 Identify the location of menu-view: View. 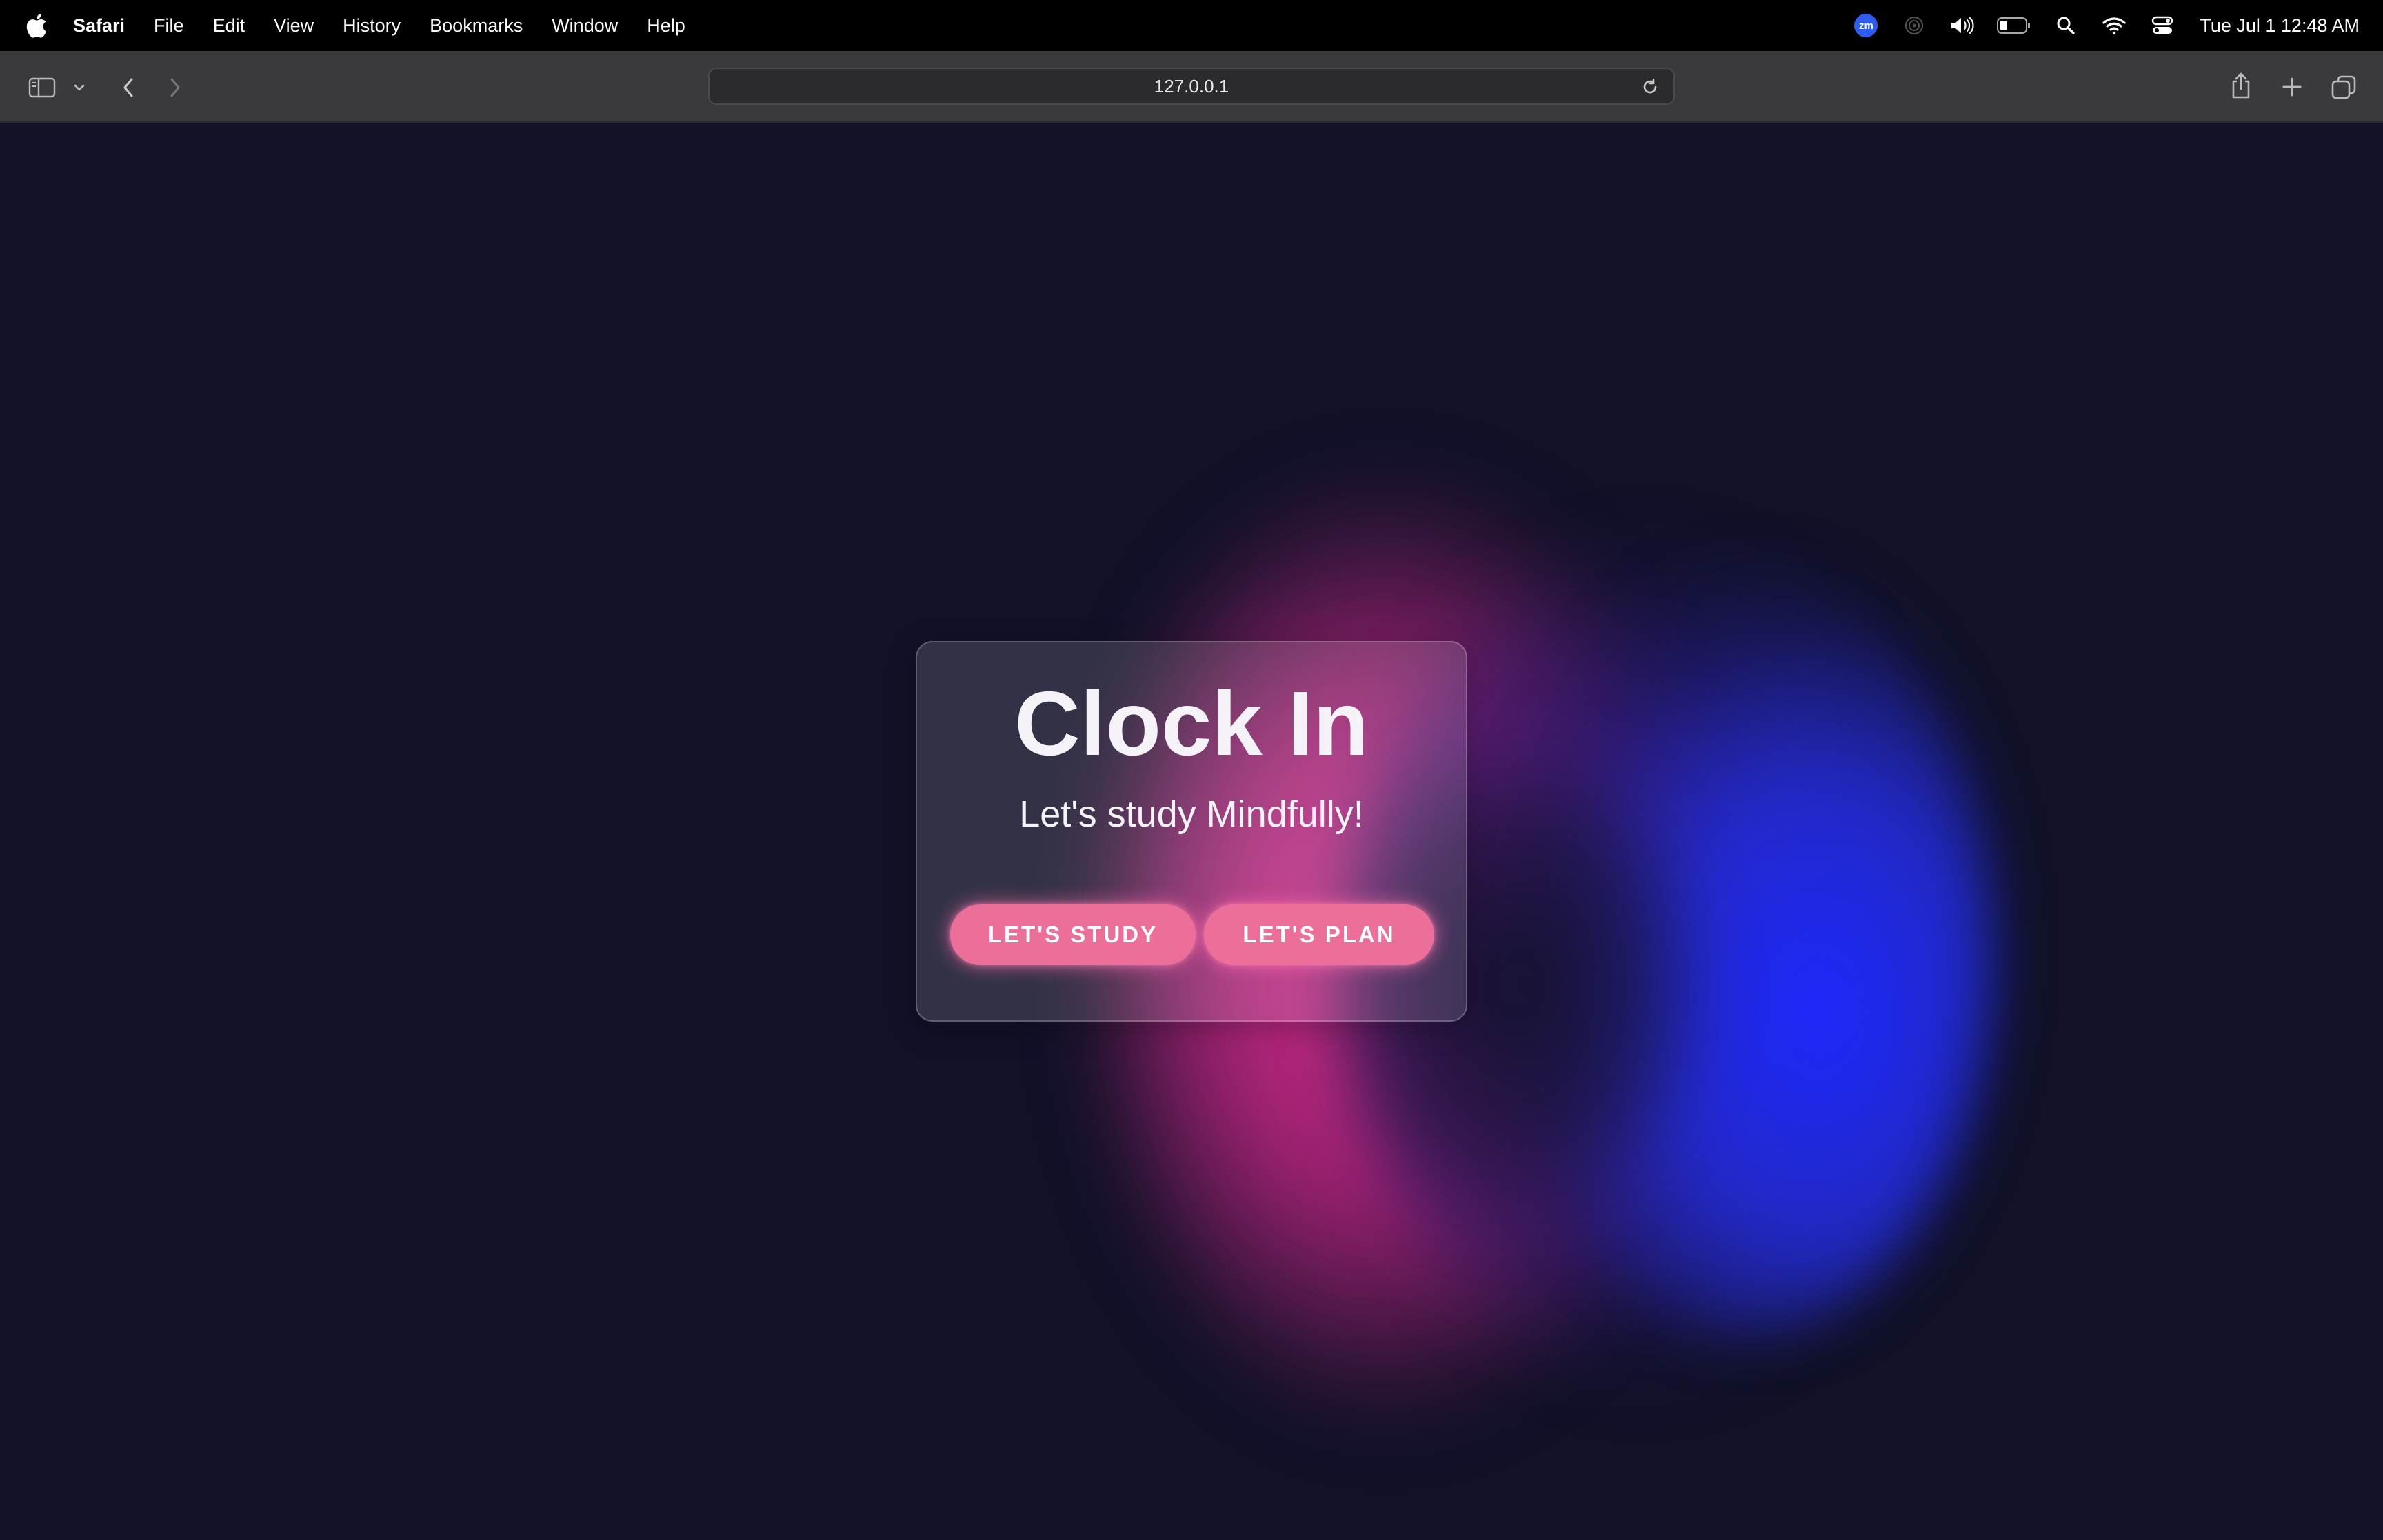
(294, 26).